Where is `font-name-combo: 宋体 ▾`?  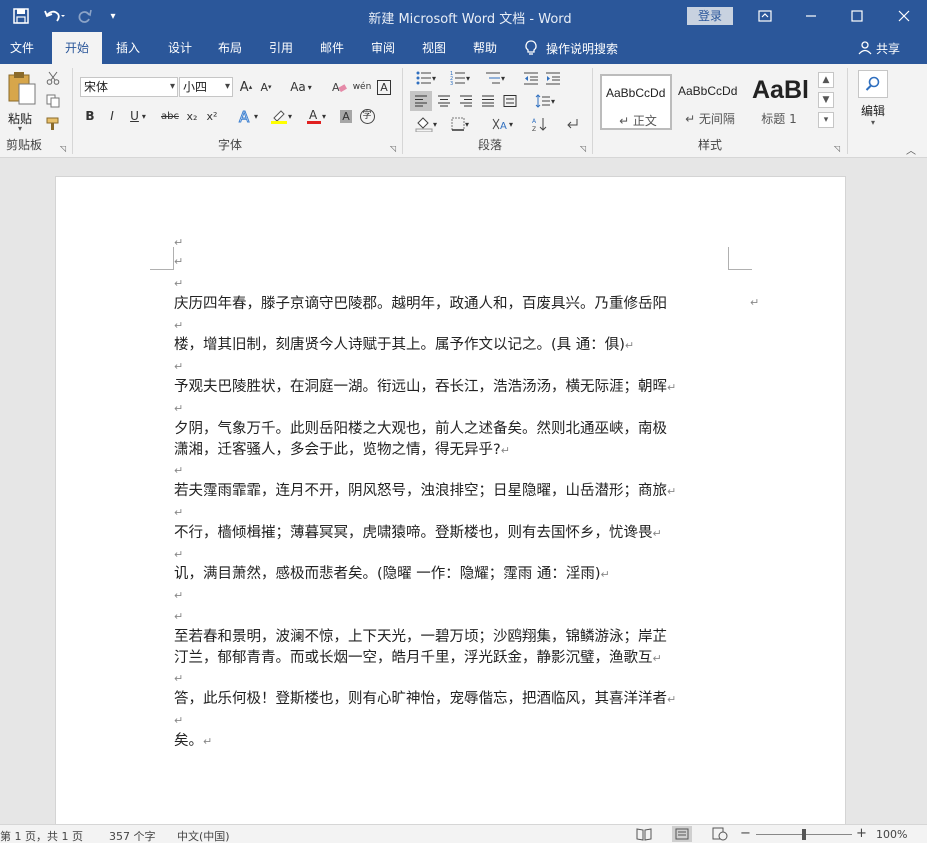
font-name-combo: 宋体 ▾ is located at coordinates (129, 87).